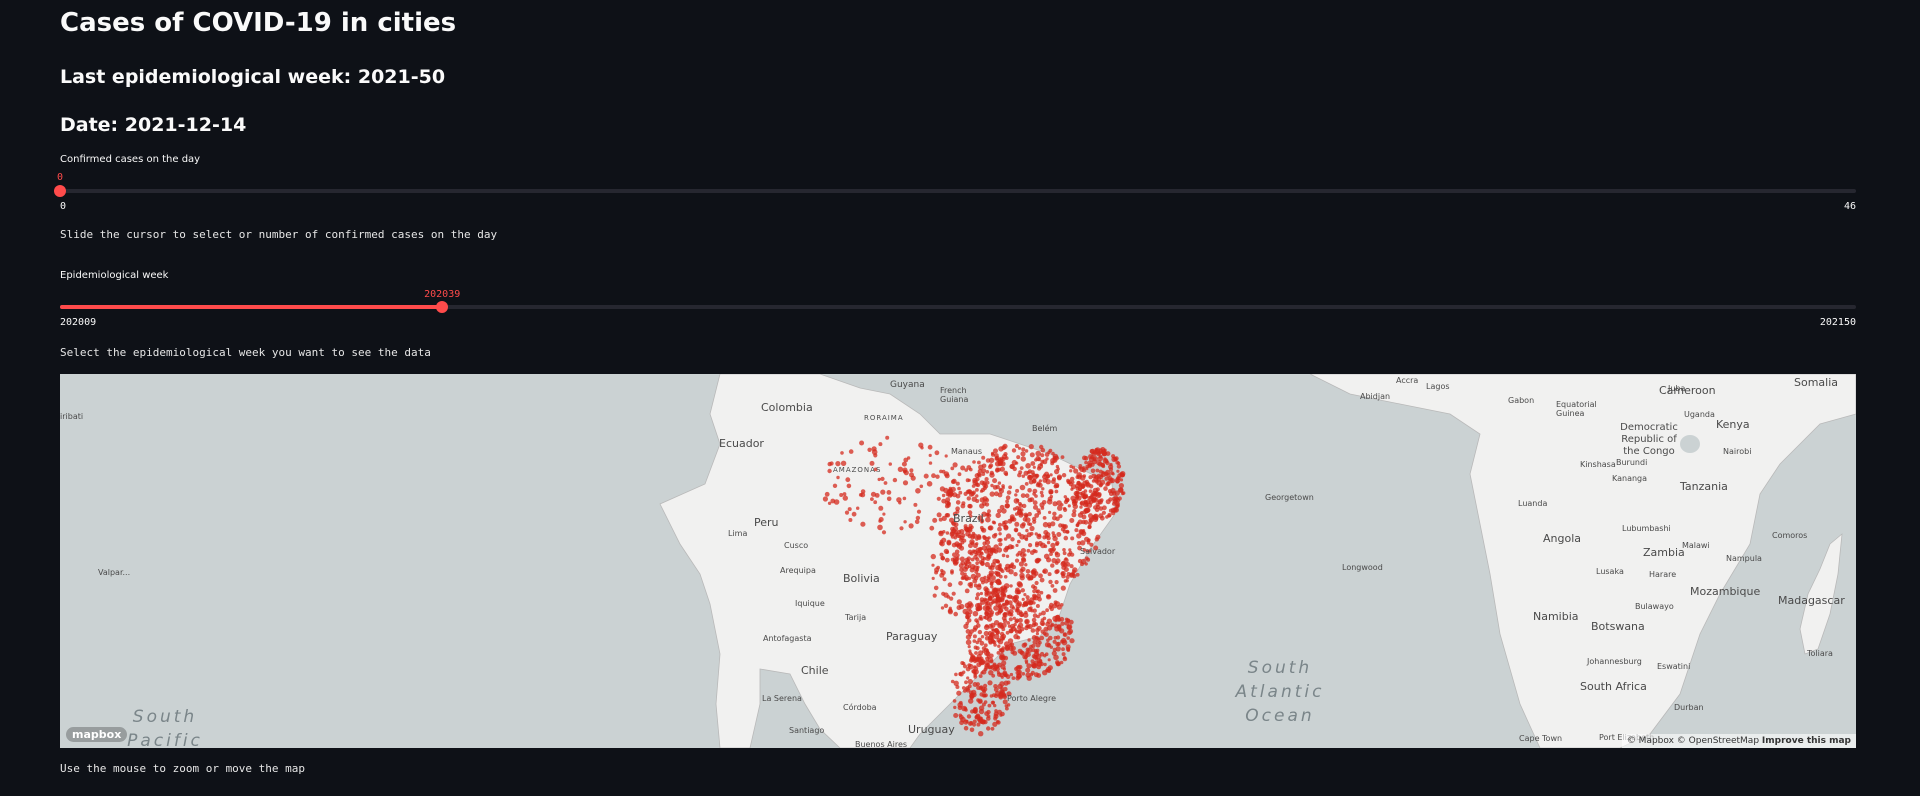  What do you see at coordinates (1806, 741) in the screenshot?
I see `improve-map-link: Improve this map` at bounding box center [1806, 741].